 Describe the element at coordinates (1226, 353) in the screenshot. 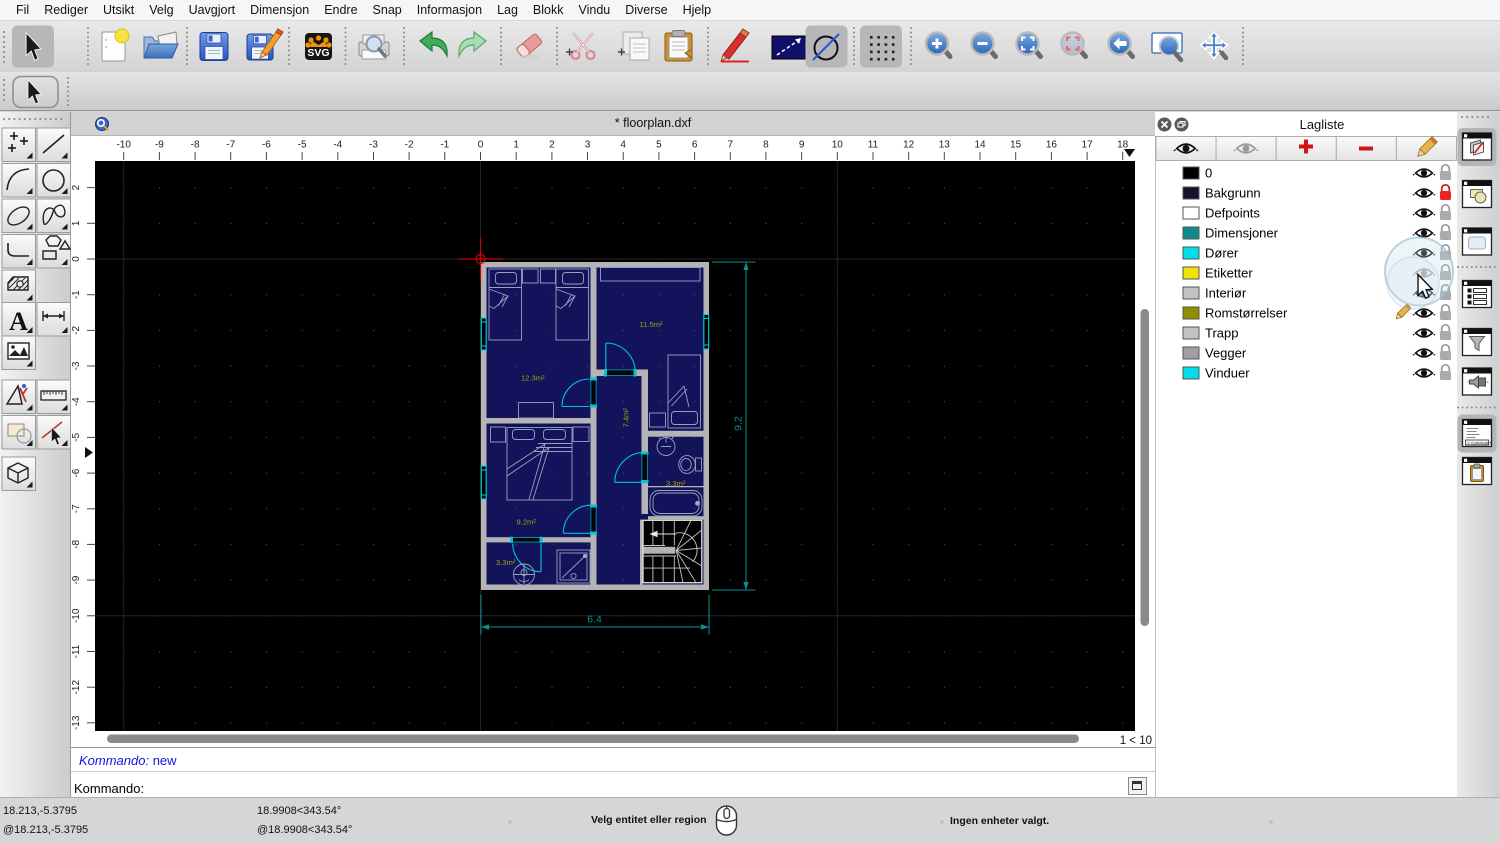

I see `svg-text: Vegger` at that location.